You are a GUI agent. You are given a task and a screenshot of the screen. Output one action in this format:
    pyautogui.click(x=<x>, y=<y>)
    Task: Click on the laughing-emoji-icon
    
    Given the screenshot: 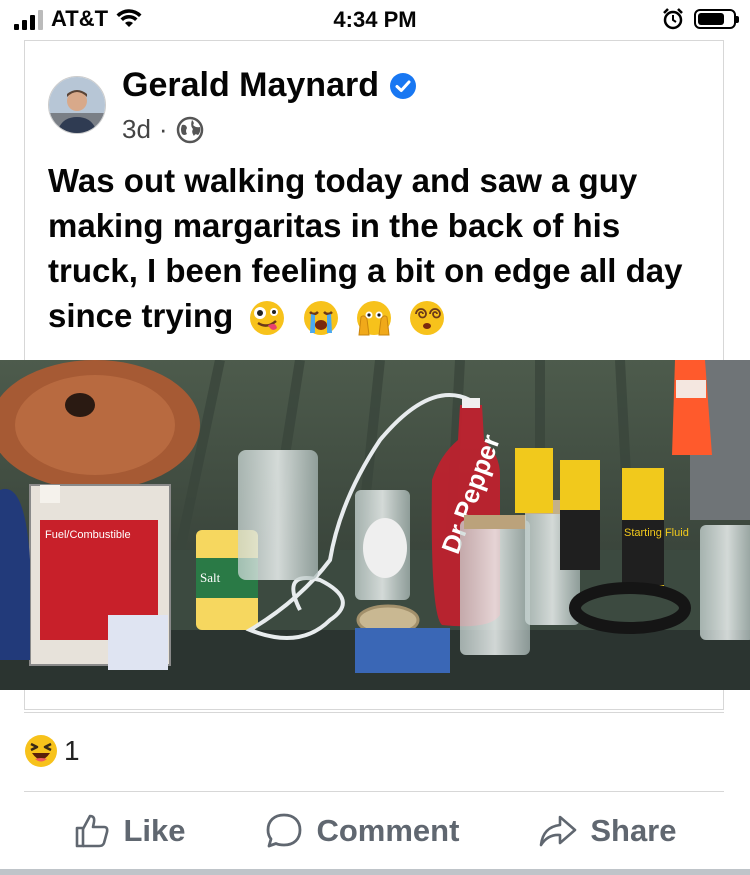 What is the action you would take?
    pyautogui.click(x=41, y=751)
    